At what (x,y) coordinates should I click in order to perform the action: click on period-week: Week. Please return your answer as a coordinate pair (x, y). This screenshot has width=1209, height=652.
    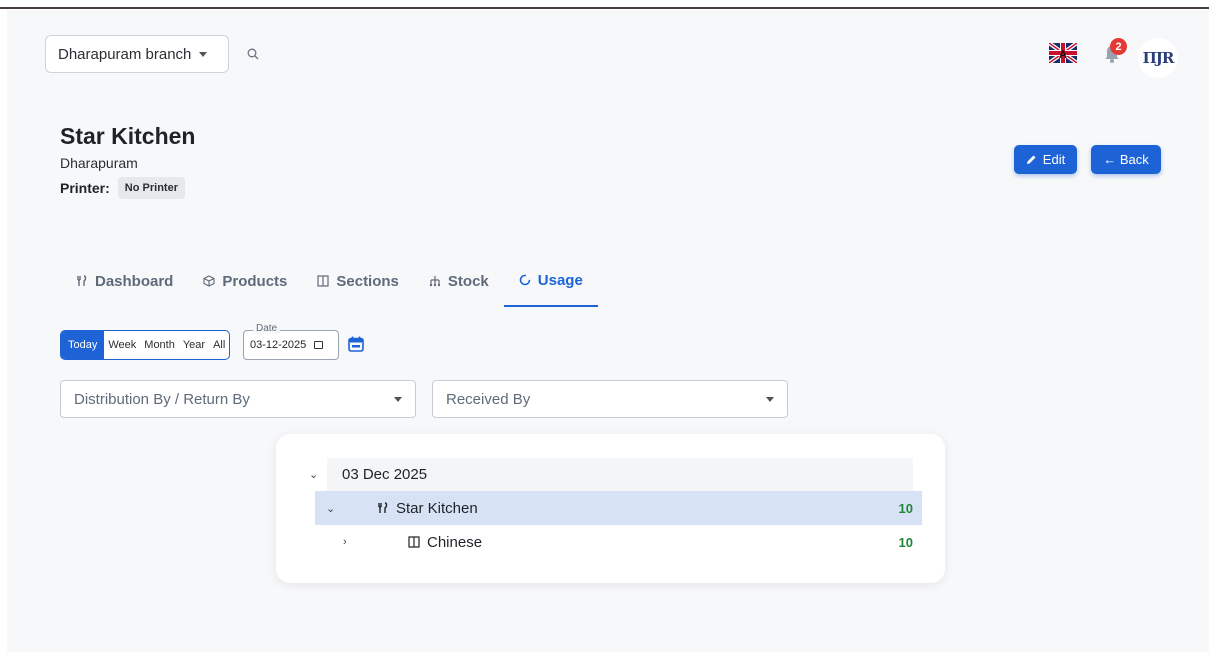
    Looking at the image, I should click on (122, 345).